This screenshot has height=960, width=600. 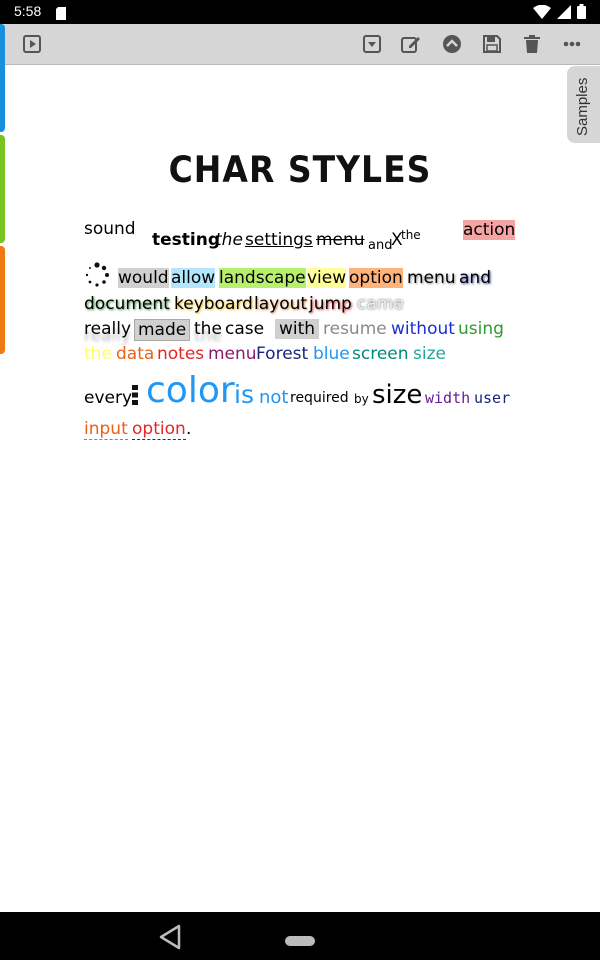 I want to click on word-testing: testing, so click(x=186, y=240).